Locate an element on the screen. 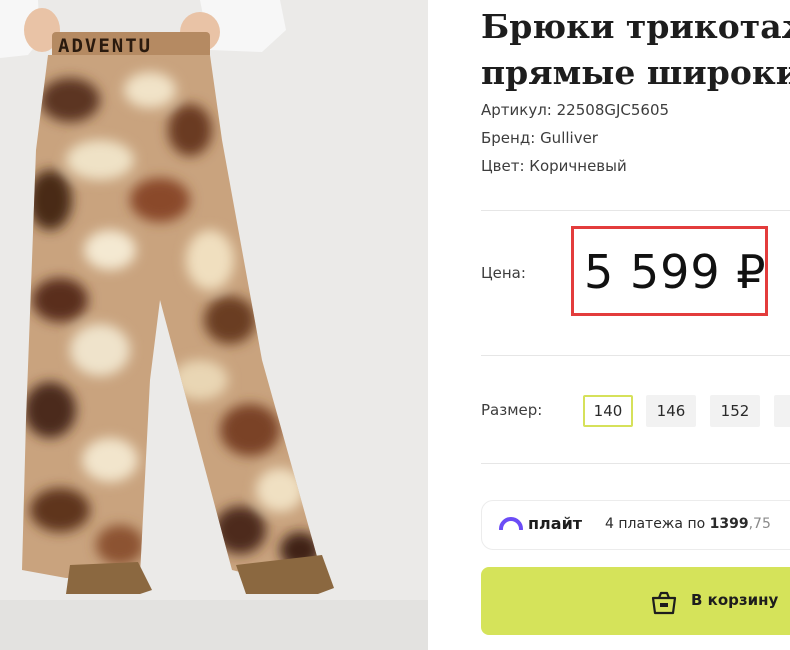  installments-amount-fraction: ,75 is located at coordinates (759, 524).